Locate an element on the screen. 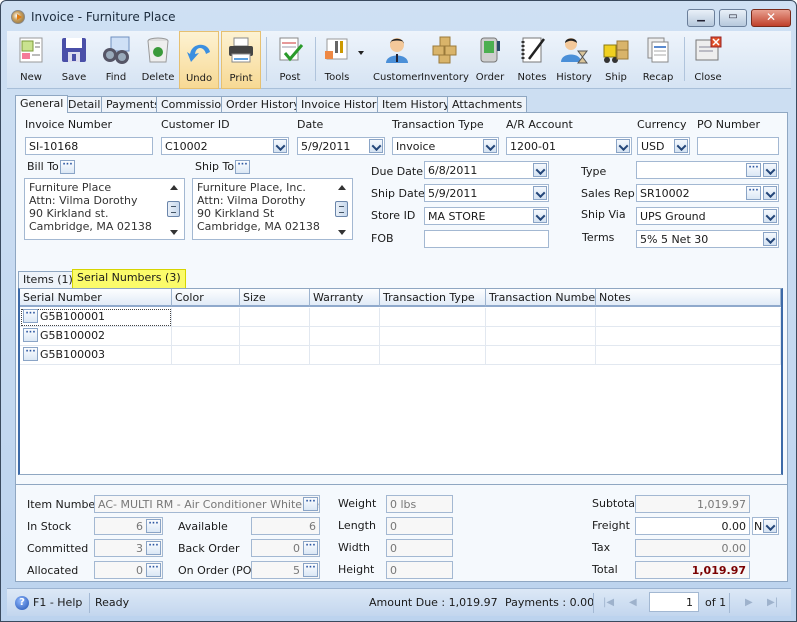 Image resolution: width=797 pixels, height=622 pixels. type-select: ··· is located at coordinates (707, 170).